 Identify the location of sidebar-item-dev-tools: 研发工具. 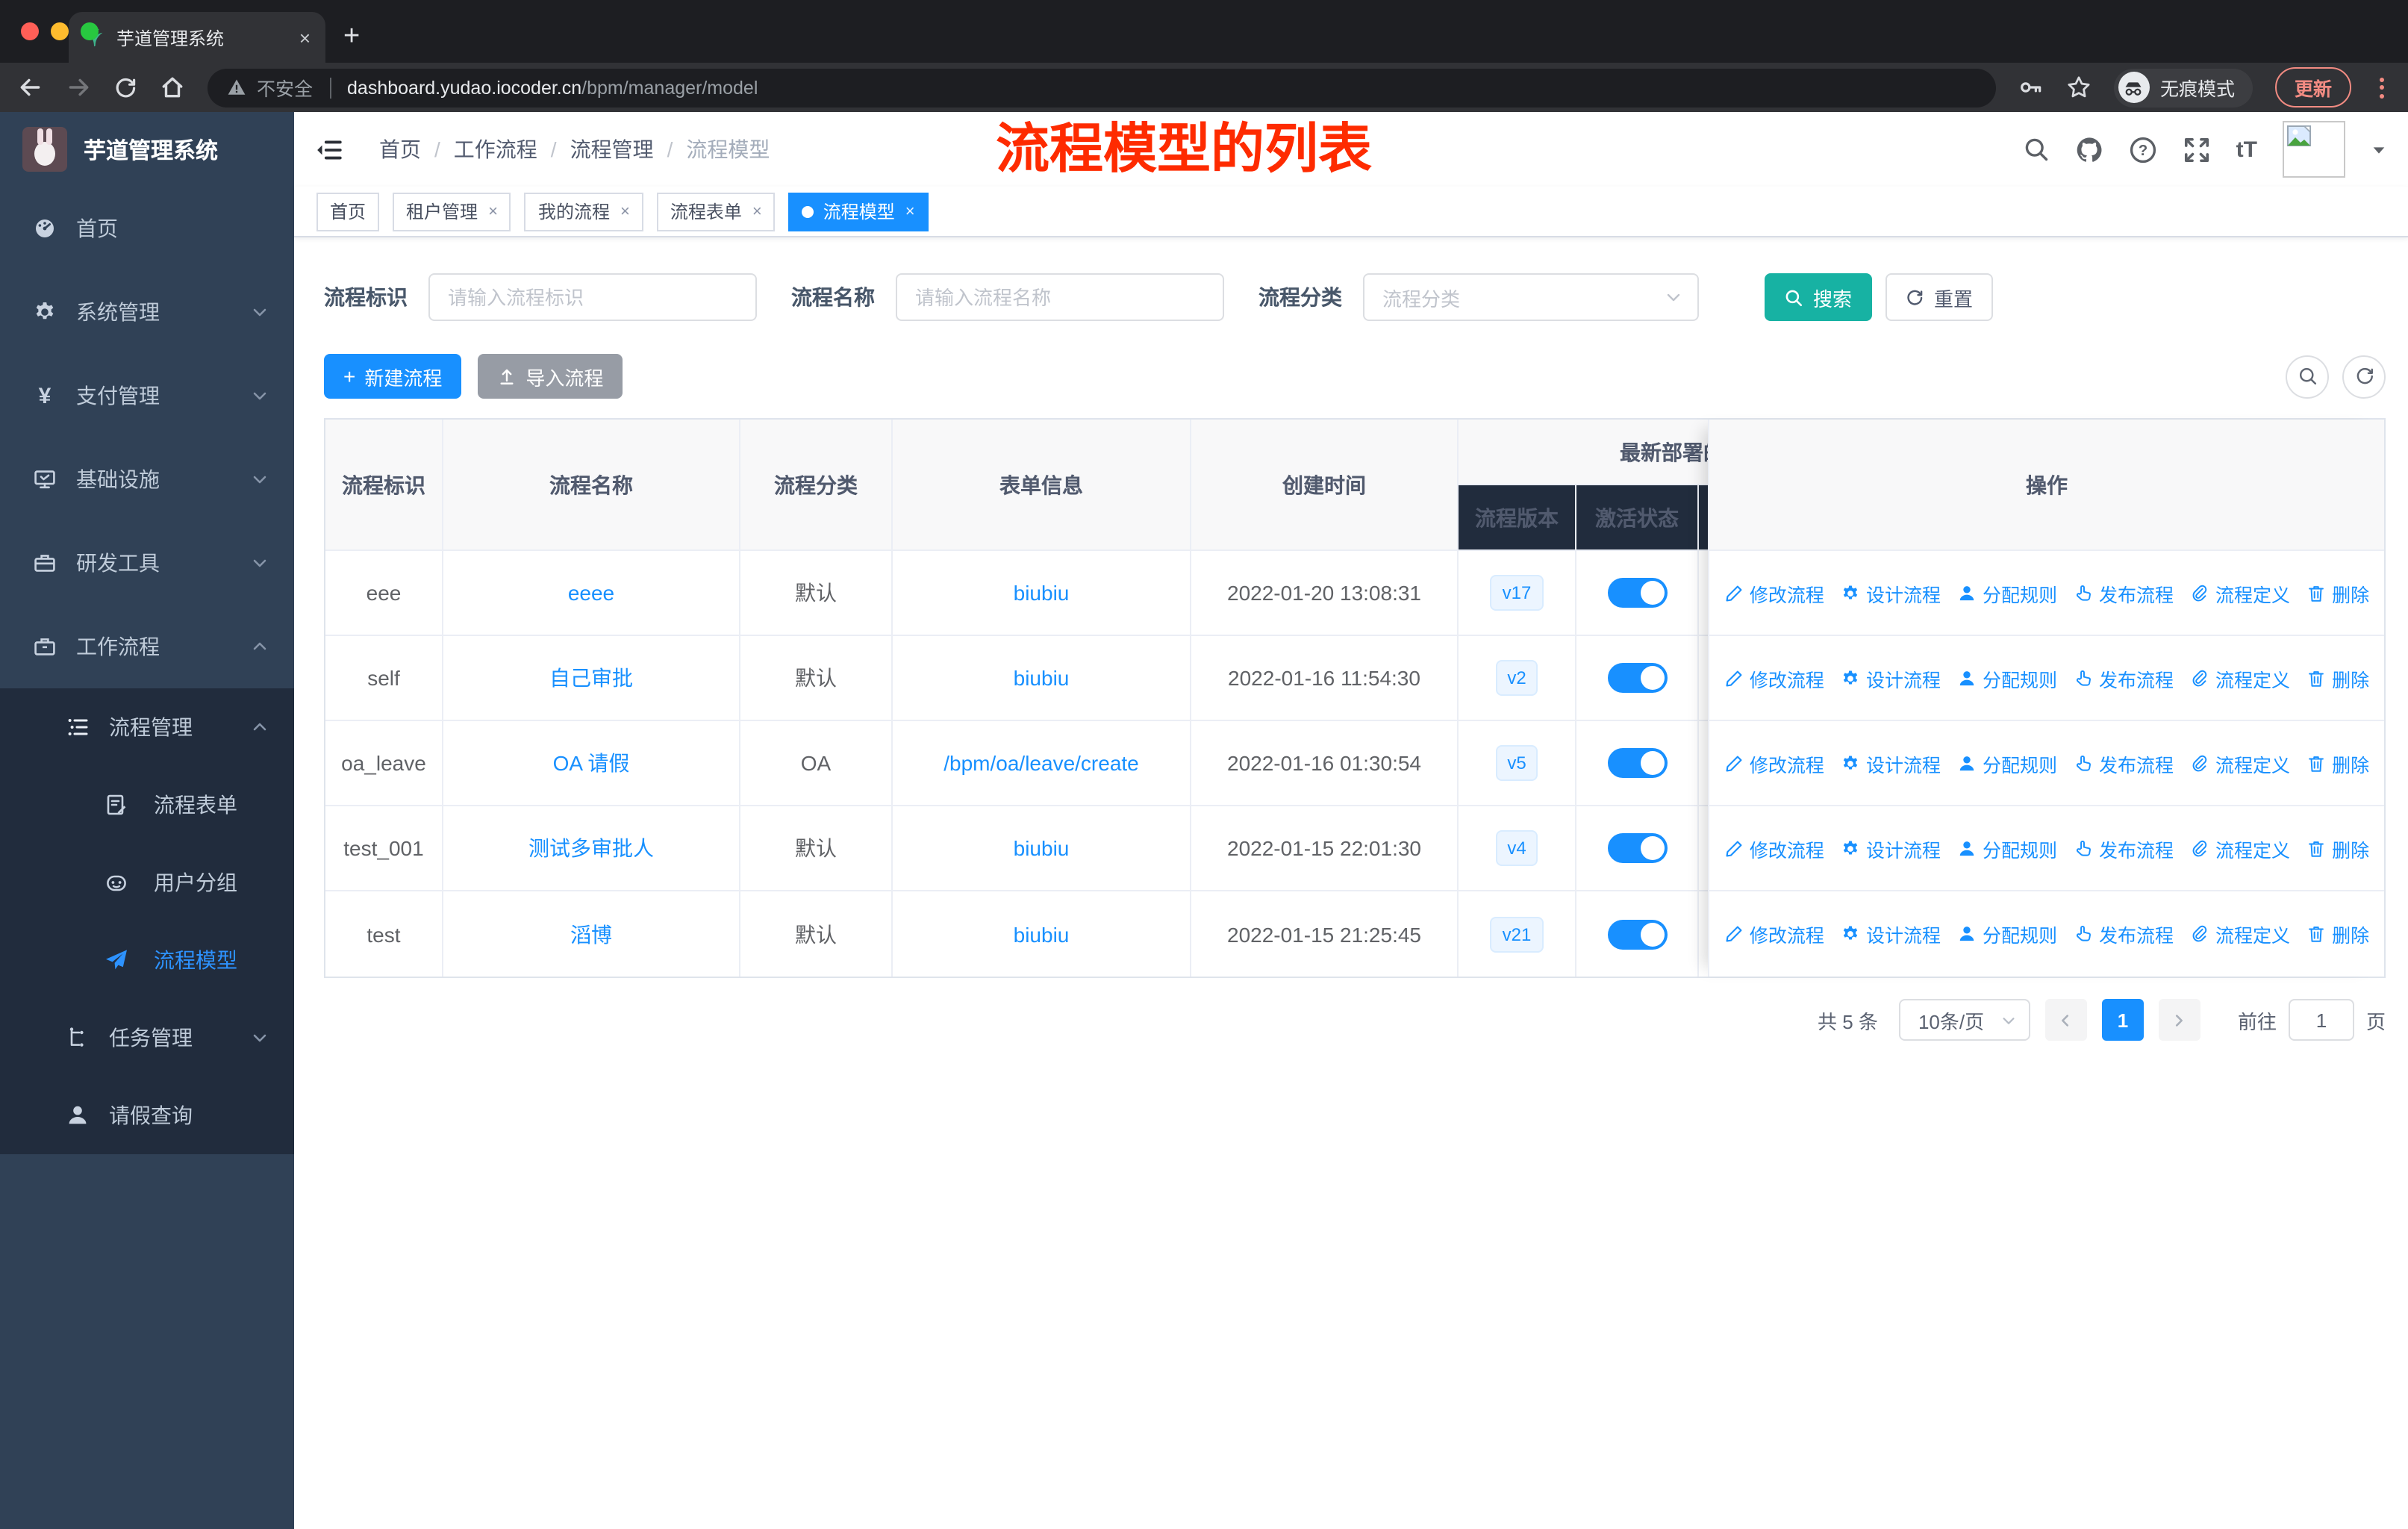
(147, 563).